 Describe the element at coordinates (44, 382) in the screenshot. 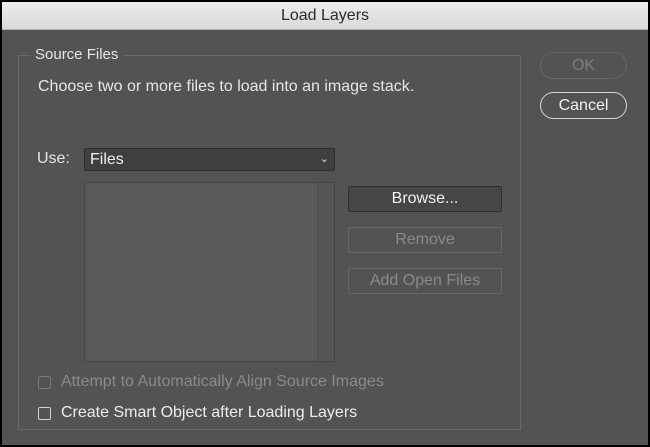

I see `auto-align-checkbox` at that location.